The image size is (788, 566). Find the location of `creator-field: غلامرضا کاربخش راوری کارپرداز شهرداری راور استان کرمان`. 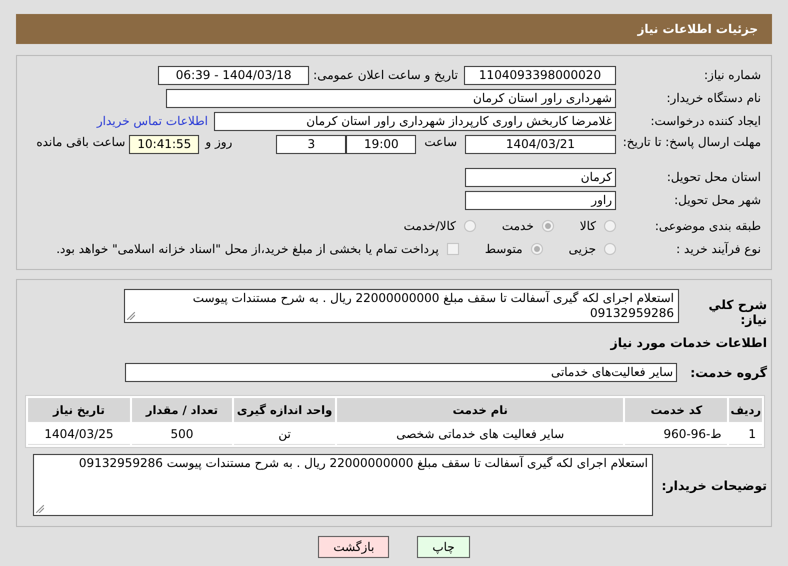

creator-field: غلامرضا کاربخش راوری کارپرداز شهرداری راور استان کرمان is located at coordinates (415, 121).